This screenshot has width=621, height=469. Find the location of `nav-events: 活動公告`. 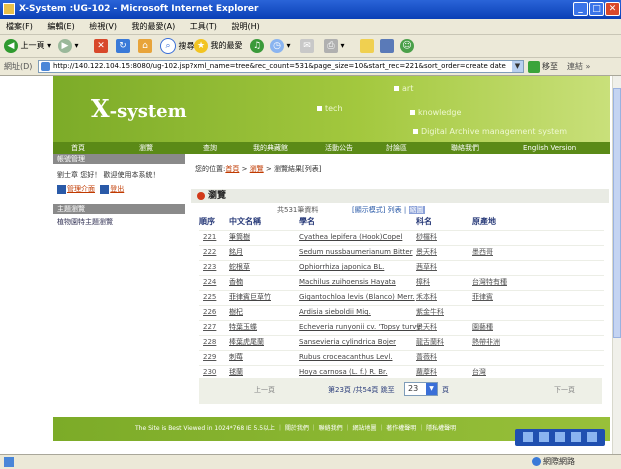

nav-events: 活動公告 is located at coordinates (339, 148).